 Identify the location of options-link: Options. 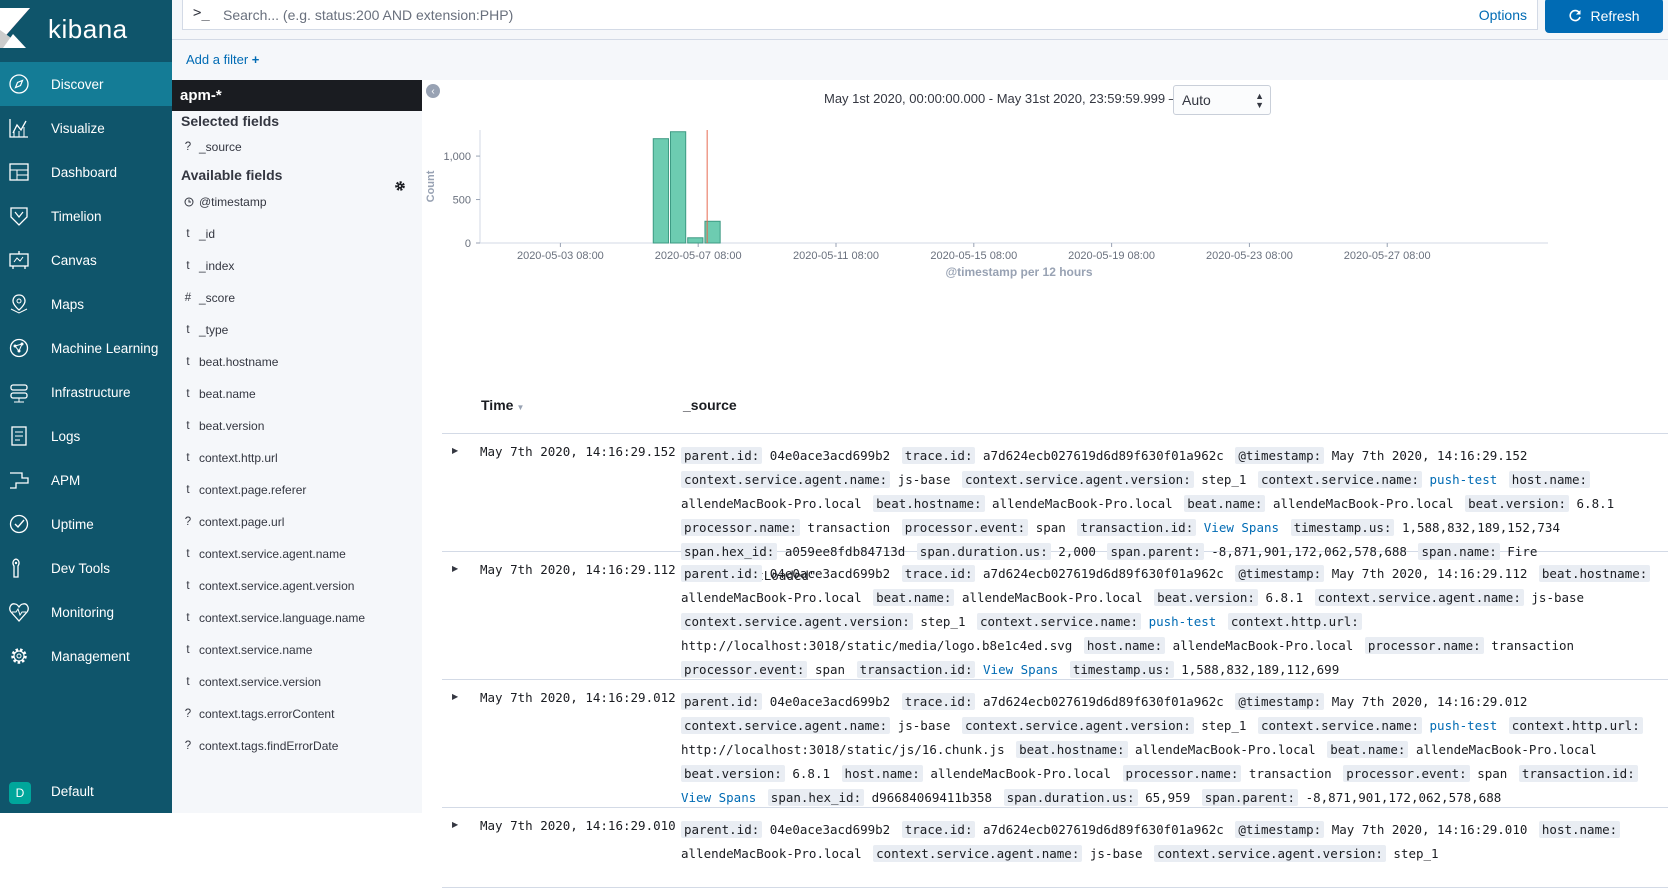
(1503, 15).